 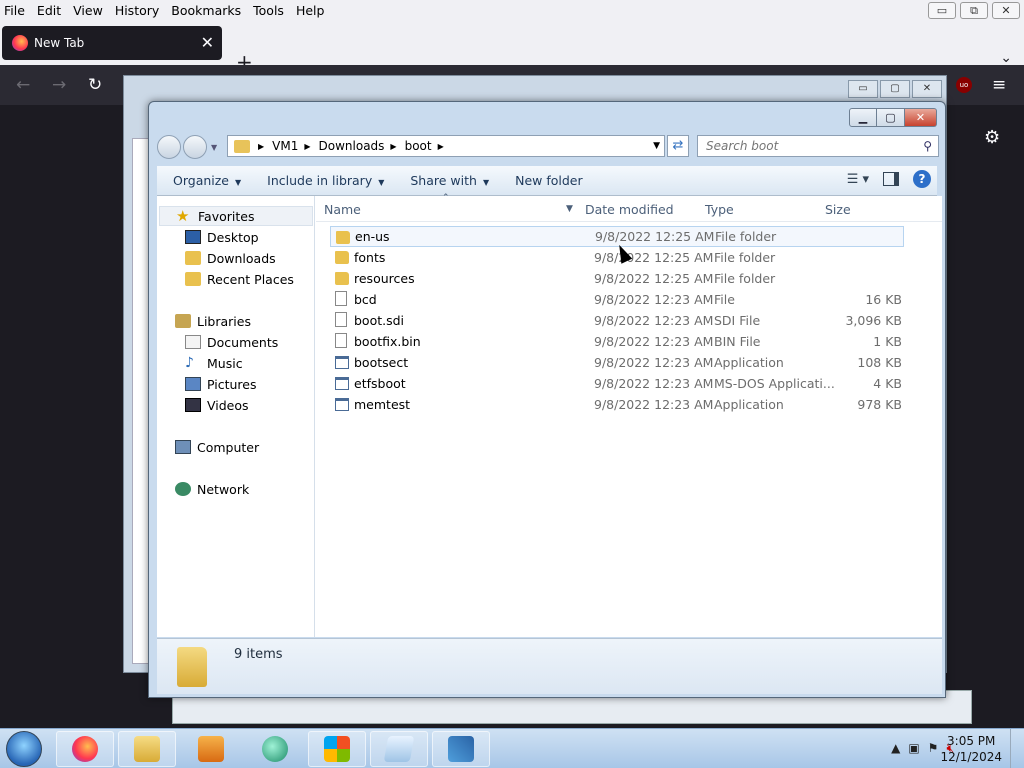 What do you see at coordinates (88, 10) in the screenshot?
I see `menu-view: View` at bounding box center [88, 10].